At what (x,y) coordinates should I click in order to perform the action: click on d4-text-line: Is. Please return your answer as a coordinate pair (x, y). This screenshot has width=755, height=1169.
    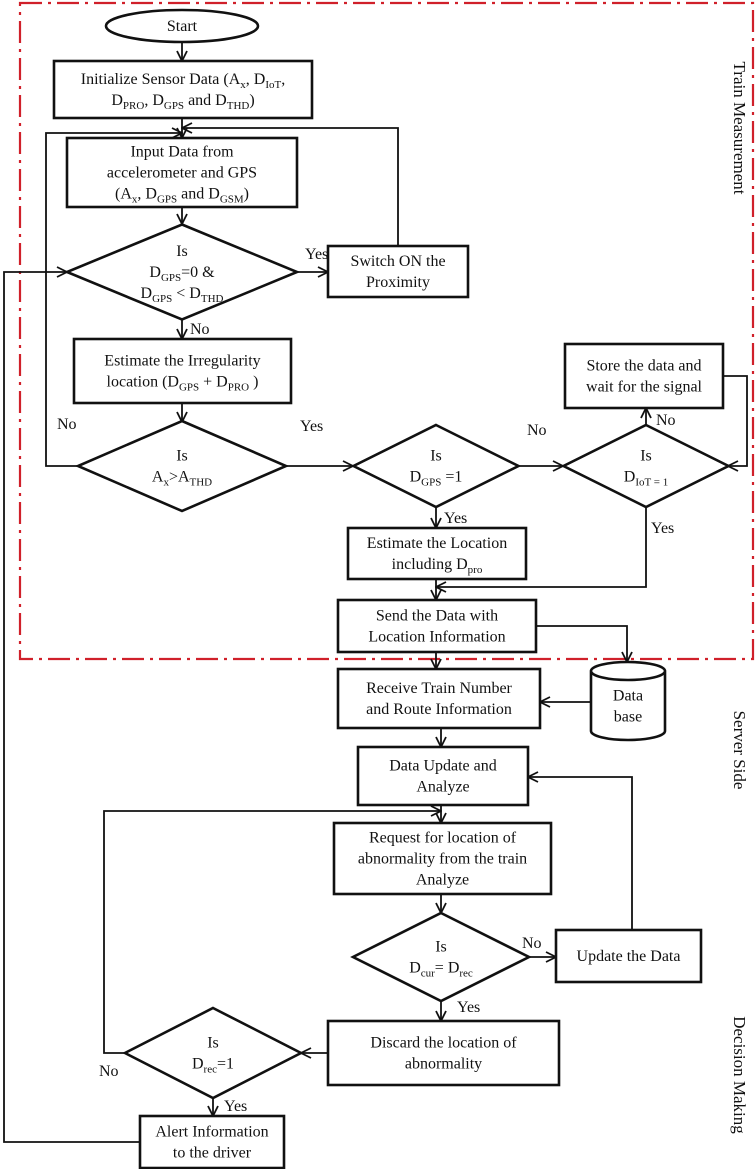
    Looking at the image, I should click on (646, 456).